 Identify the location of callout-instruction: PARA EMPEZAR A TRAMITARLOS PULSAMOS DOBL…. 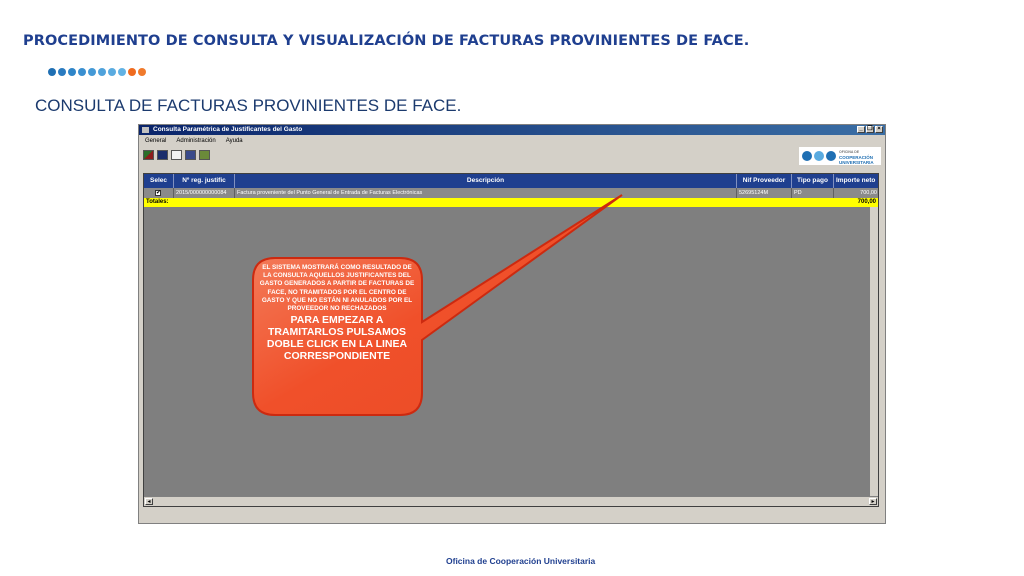
(337, 338).